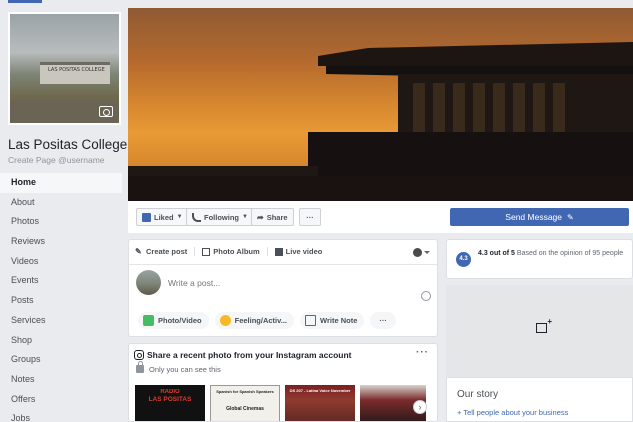 Image resolution: width=633 pixels, height=422 pixels. Describe the element at coordinates (544, 325) in the screenshot. I see `add-photo-icon` at that location.